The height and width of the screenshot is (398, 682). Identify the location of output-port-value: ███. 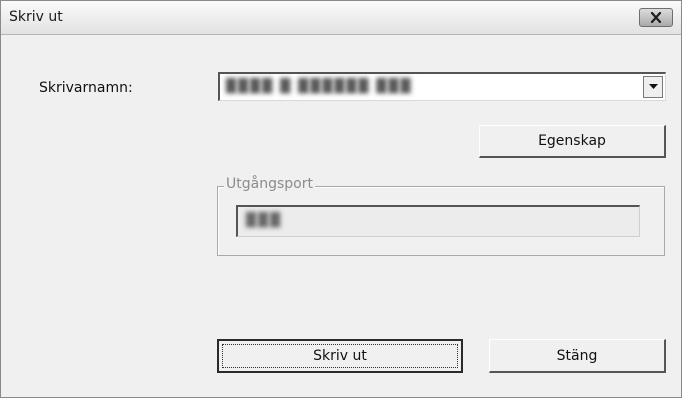
(264, 220).